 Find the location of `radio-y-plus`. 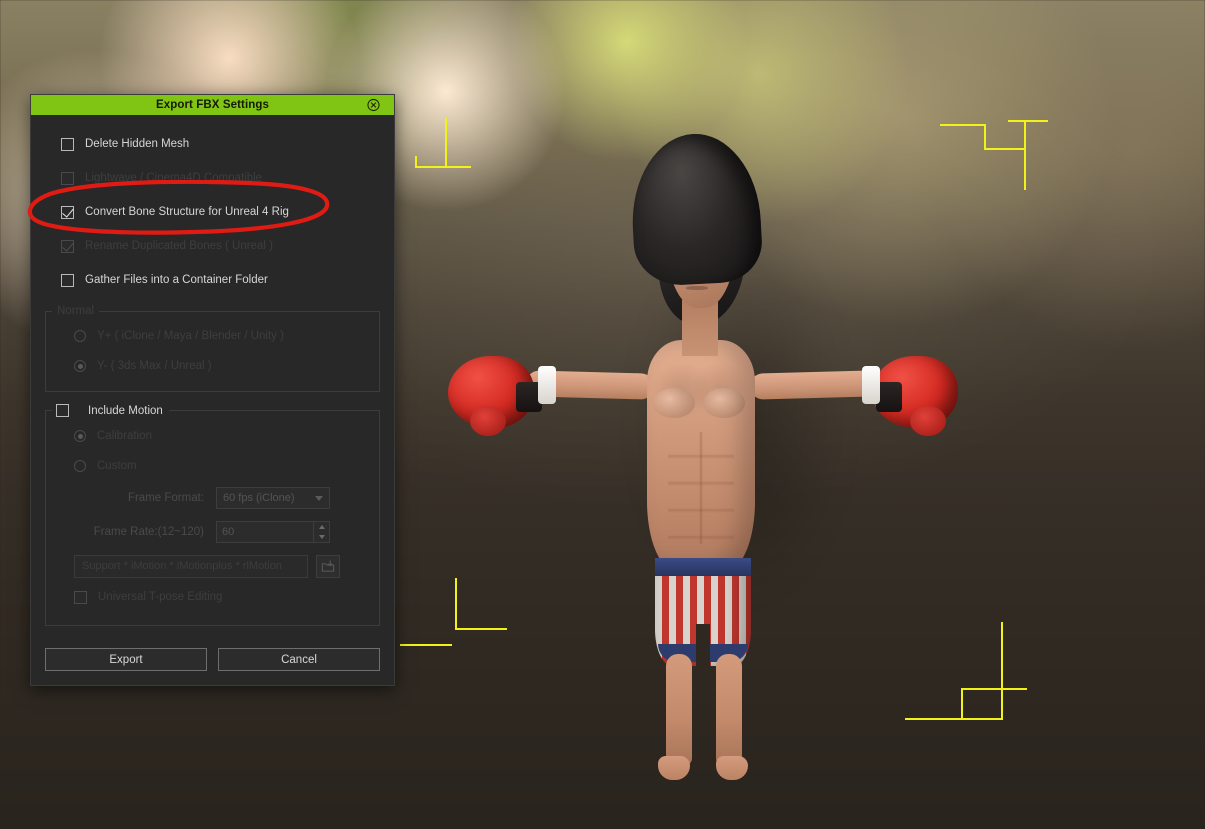

radio-y-plus is located at coordinates (80, 336).